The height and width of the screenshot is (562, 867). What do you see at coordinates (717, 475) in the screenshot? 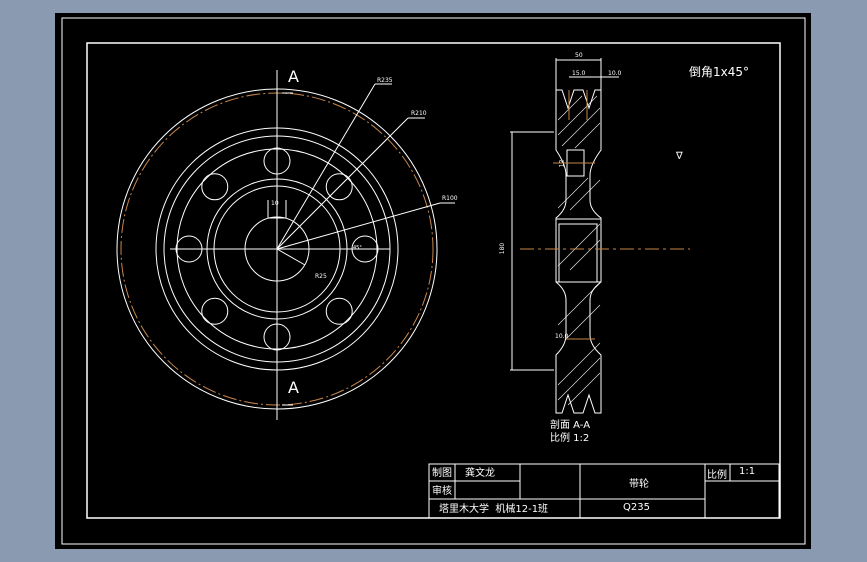
I see `scale-label: 比例` at bounding box center [717, 475].